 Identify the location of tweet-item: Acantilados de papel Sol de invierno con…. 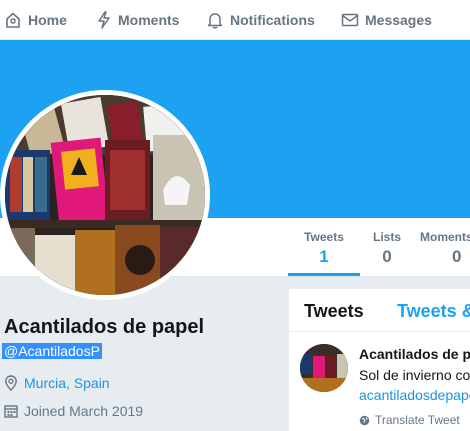
(379, 381).